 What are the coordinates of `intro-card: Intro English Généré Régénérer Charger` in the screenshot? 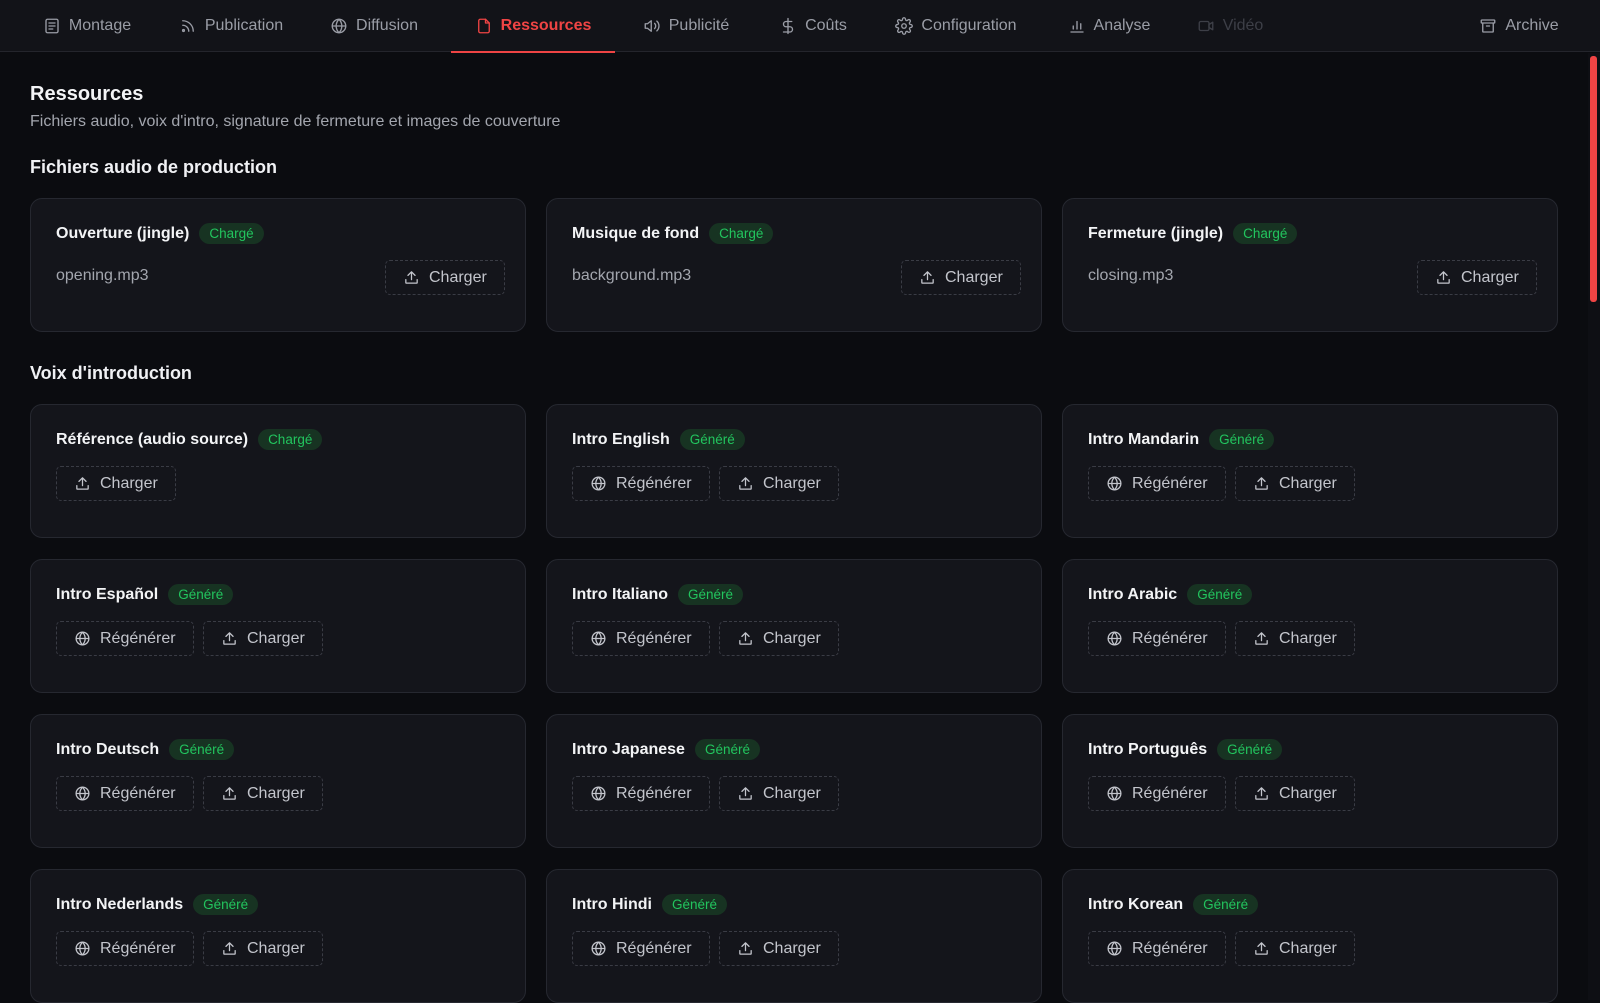 It's located at (794, 471).